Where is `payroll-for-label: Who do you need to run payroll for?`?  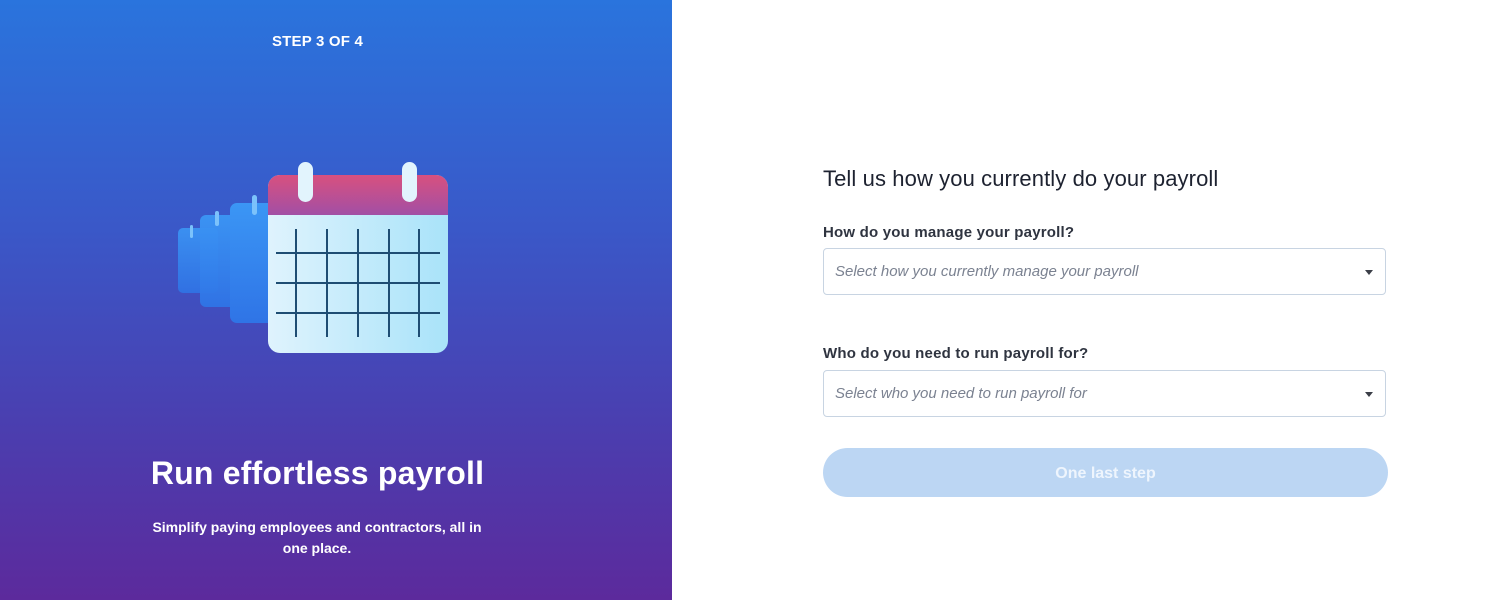
payroll-for-label: Who do you need to run payroll for? is located at coordinates (956, 353).